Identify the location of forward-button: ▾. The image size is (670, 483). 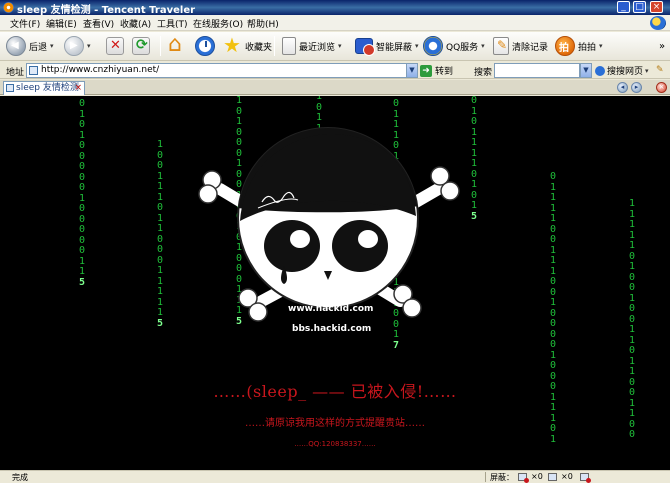
(77, 46).